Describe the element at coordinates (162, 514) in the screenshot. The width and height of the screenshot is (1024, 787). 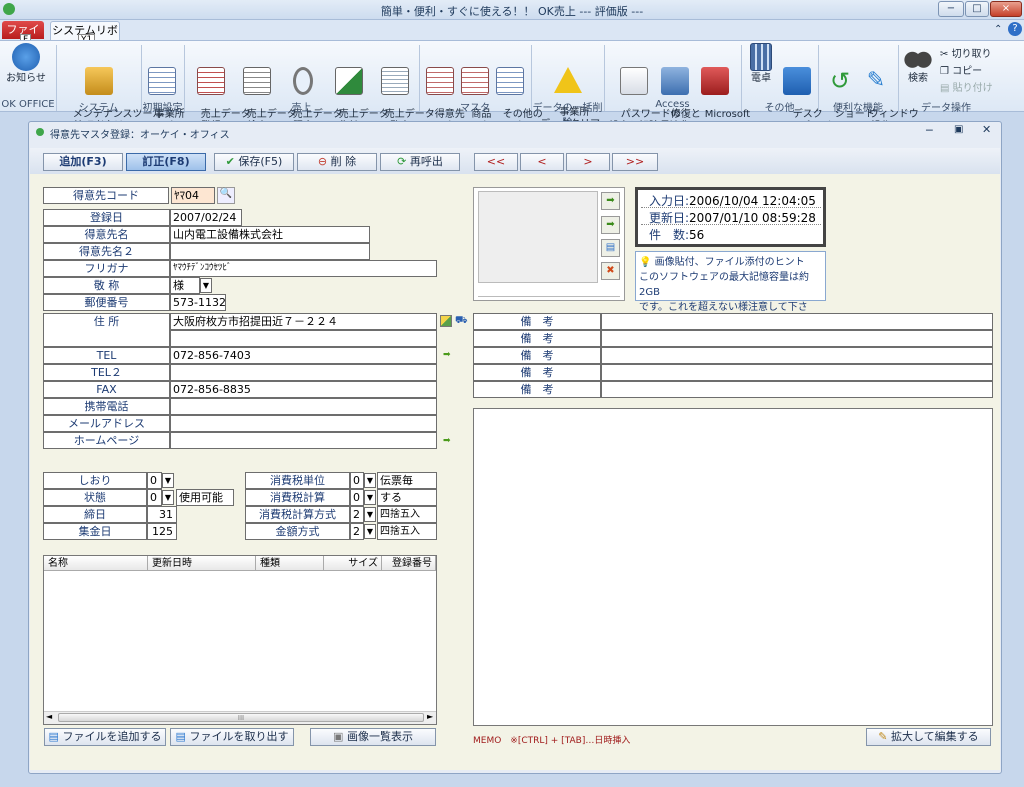
I see `closing-day-field: 31` at that location.